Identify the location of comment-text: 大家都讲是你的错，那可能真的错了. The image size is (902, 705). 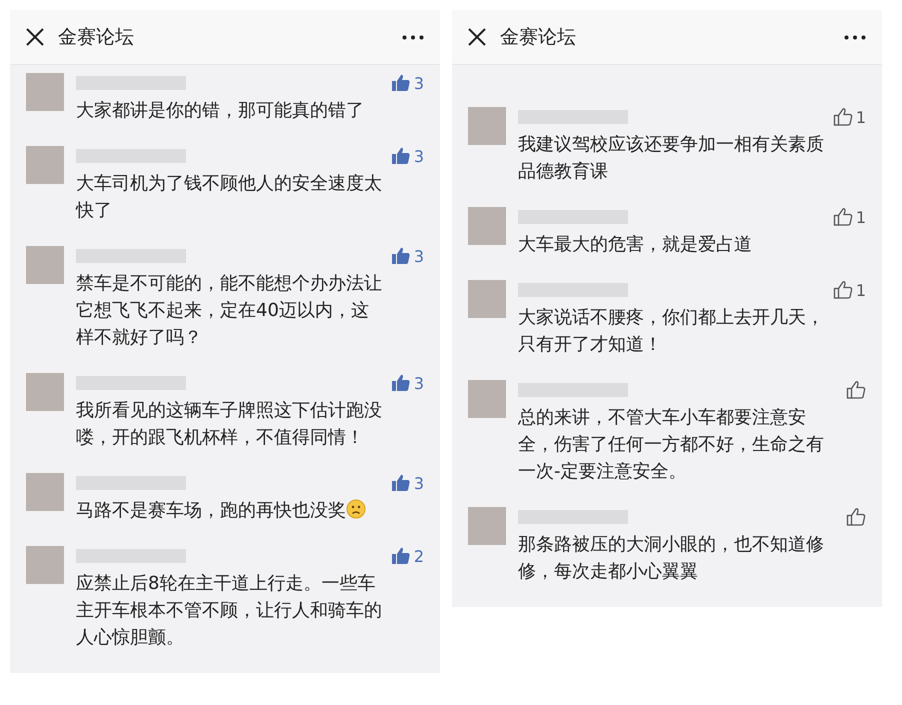
(220, 111).